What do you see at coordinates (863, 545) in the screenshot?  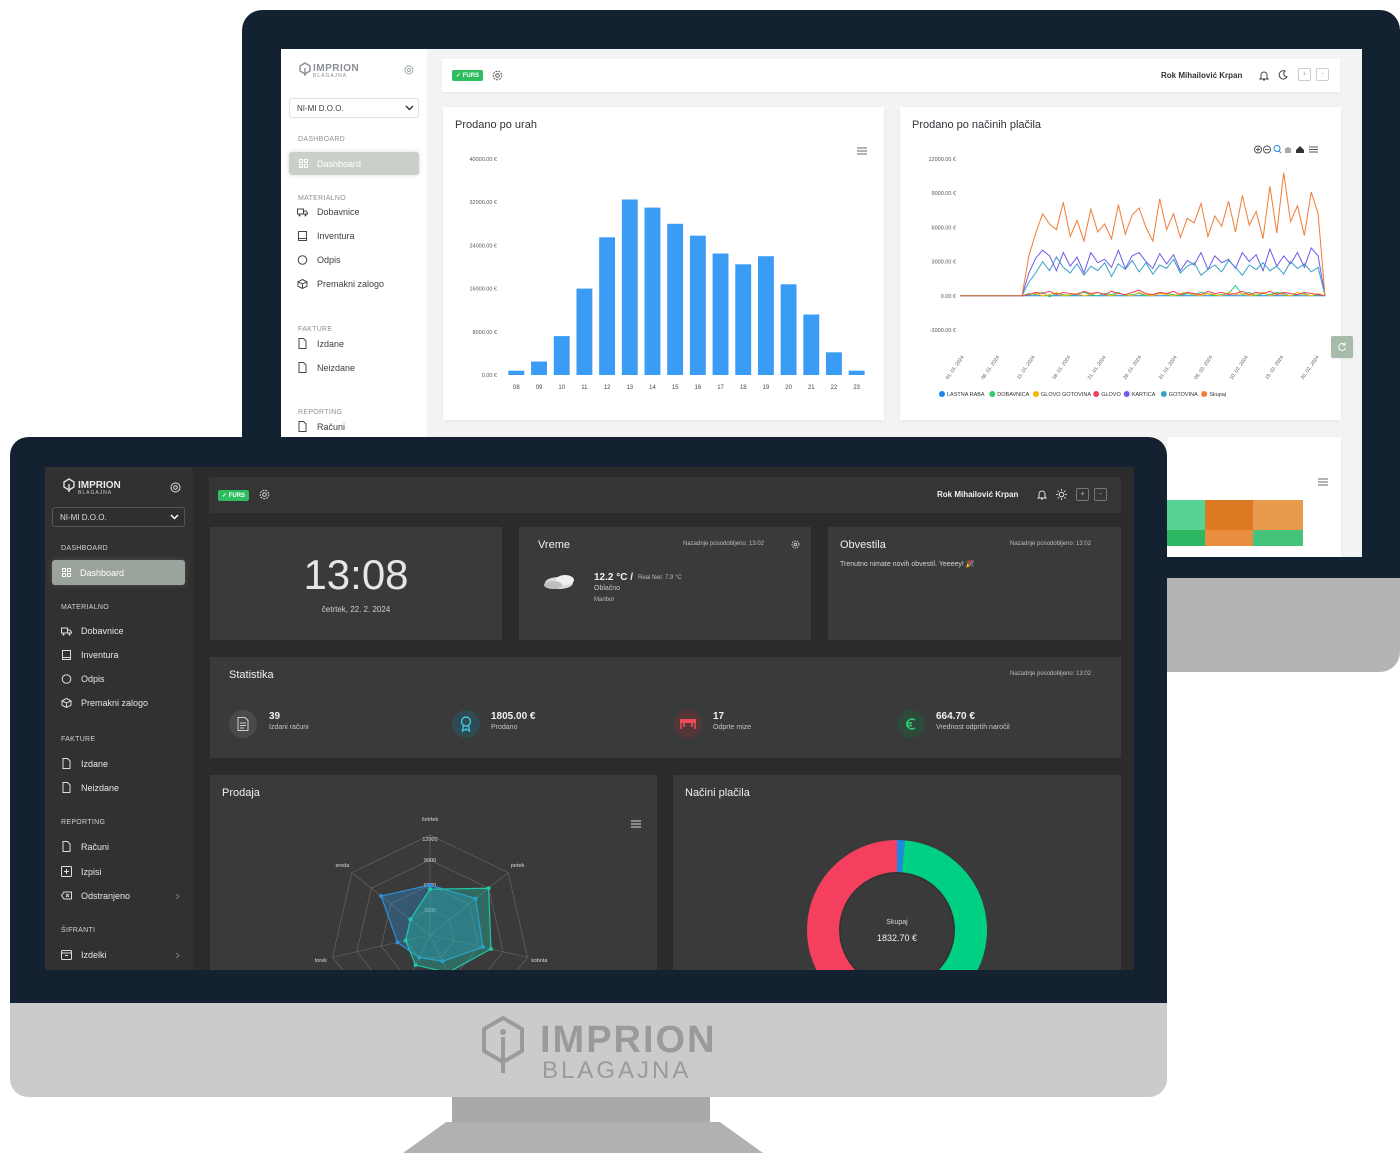 I see `card-title: Obvestila` at bounding box center [863, 545].